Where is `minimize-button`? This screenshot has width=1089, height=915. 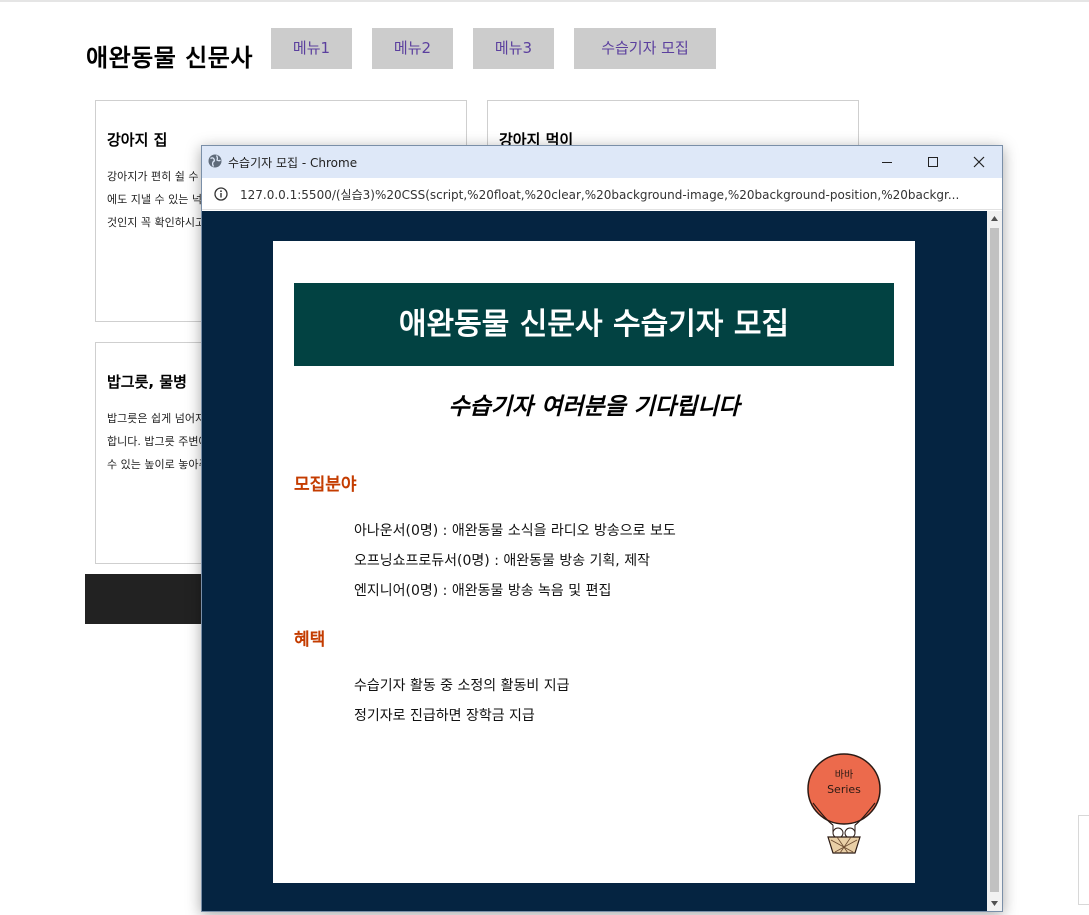
minimize-button is located at coordinates (887, 162).